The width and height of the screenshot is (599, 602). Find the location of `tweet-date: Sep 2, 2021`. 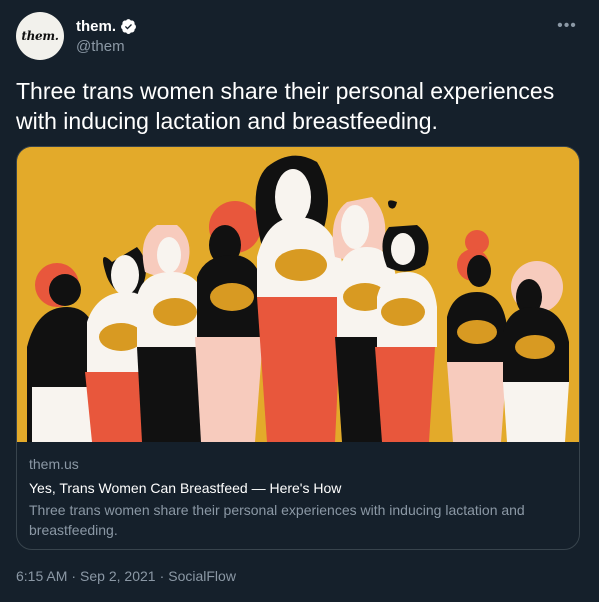

tweet-date: Sep 2, 2021 is located at coordinates (118, 576).